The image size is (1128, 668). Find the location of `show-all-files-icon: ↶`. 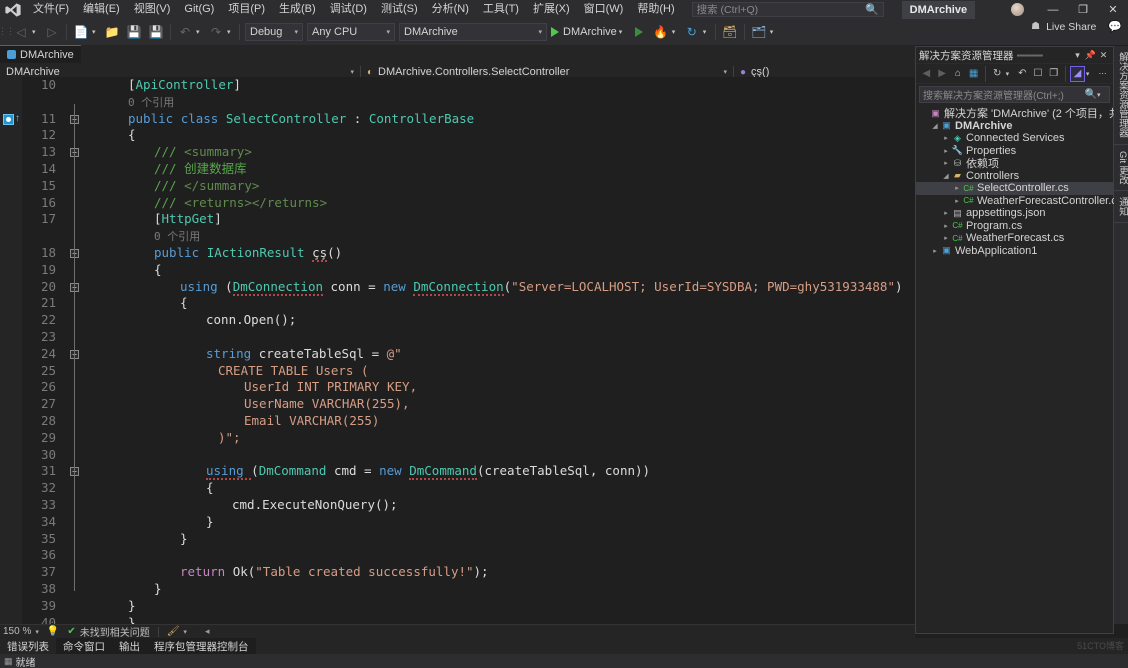

show-all-files-icon: ↶ is located at coordinates (1022, 74).